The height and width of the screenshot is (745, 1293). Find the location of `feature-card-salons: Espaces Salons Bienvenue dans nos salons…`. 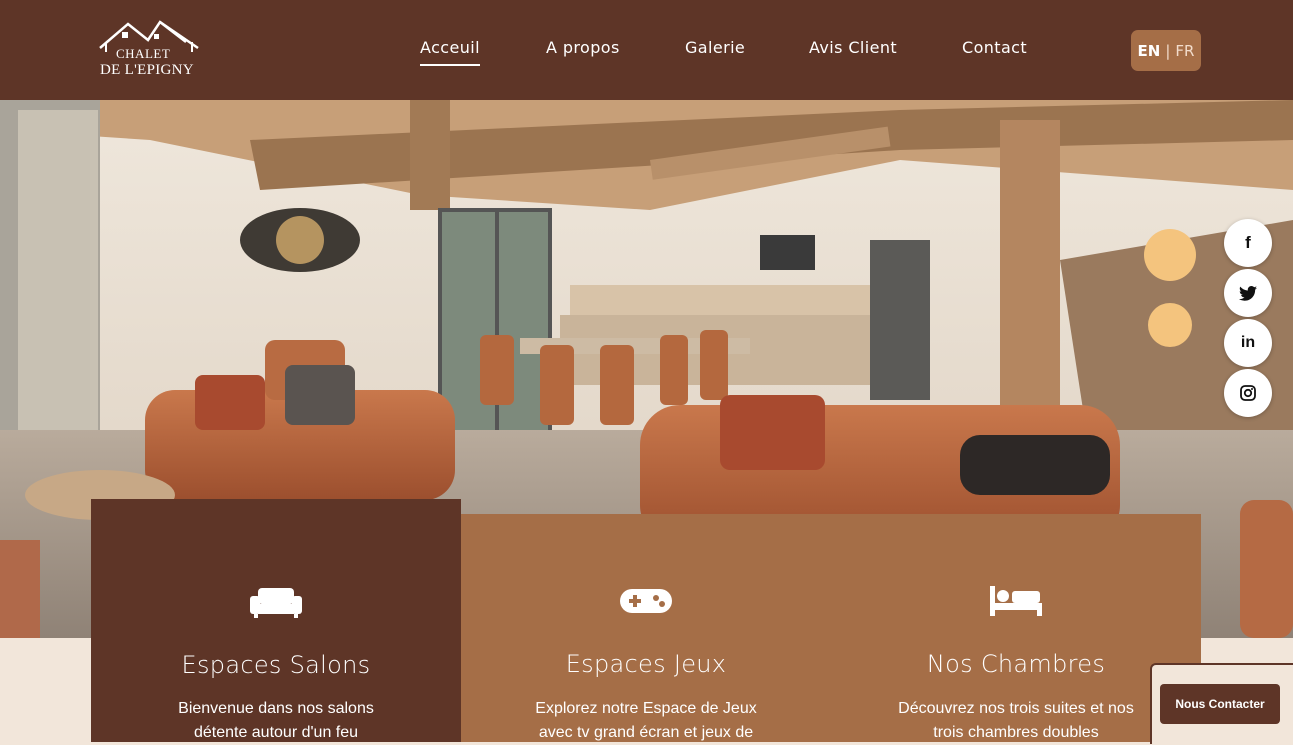

feature-card-salons: Espaces Salons Bienvenue dans nos salons… is located at coordinates (276, 620).